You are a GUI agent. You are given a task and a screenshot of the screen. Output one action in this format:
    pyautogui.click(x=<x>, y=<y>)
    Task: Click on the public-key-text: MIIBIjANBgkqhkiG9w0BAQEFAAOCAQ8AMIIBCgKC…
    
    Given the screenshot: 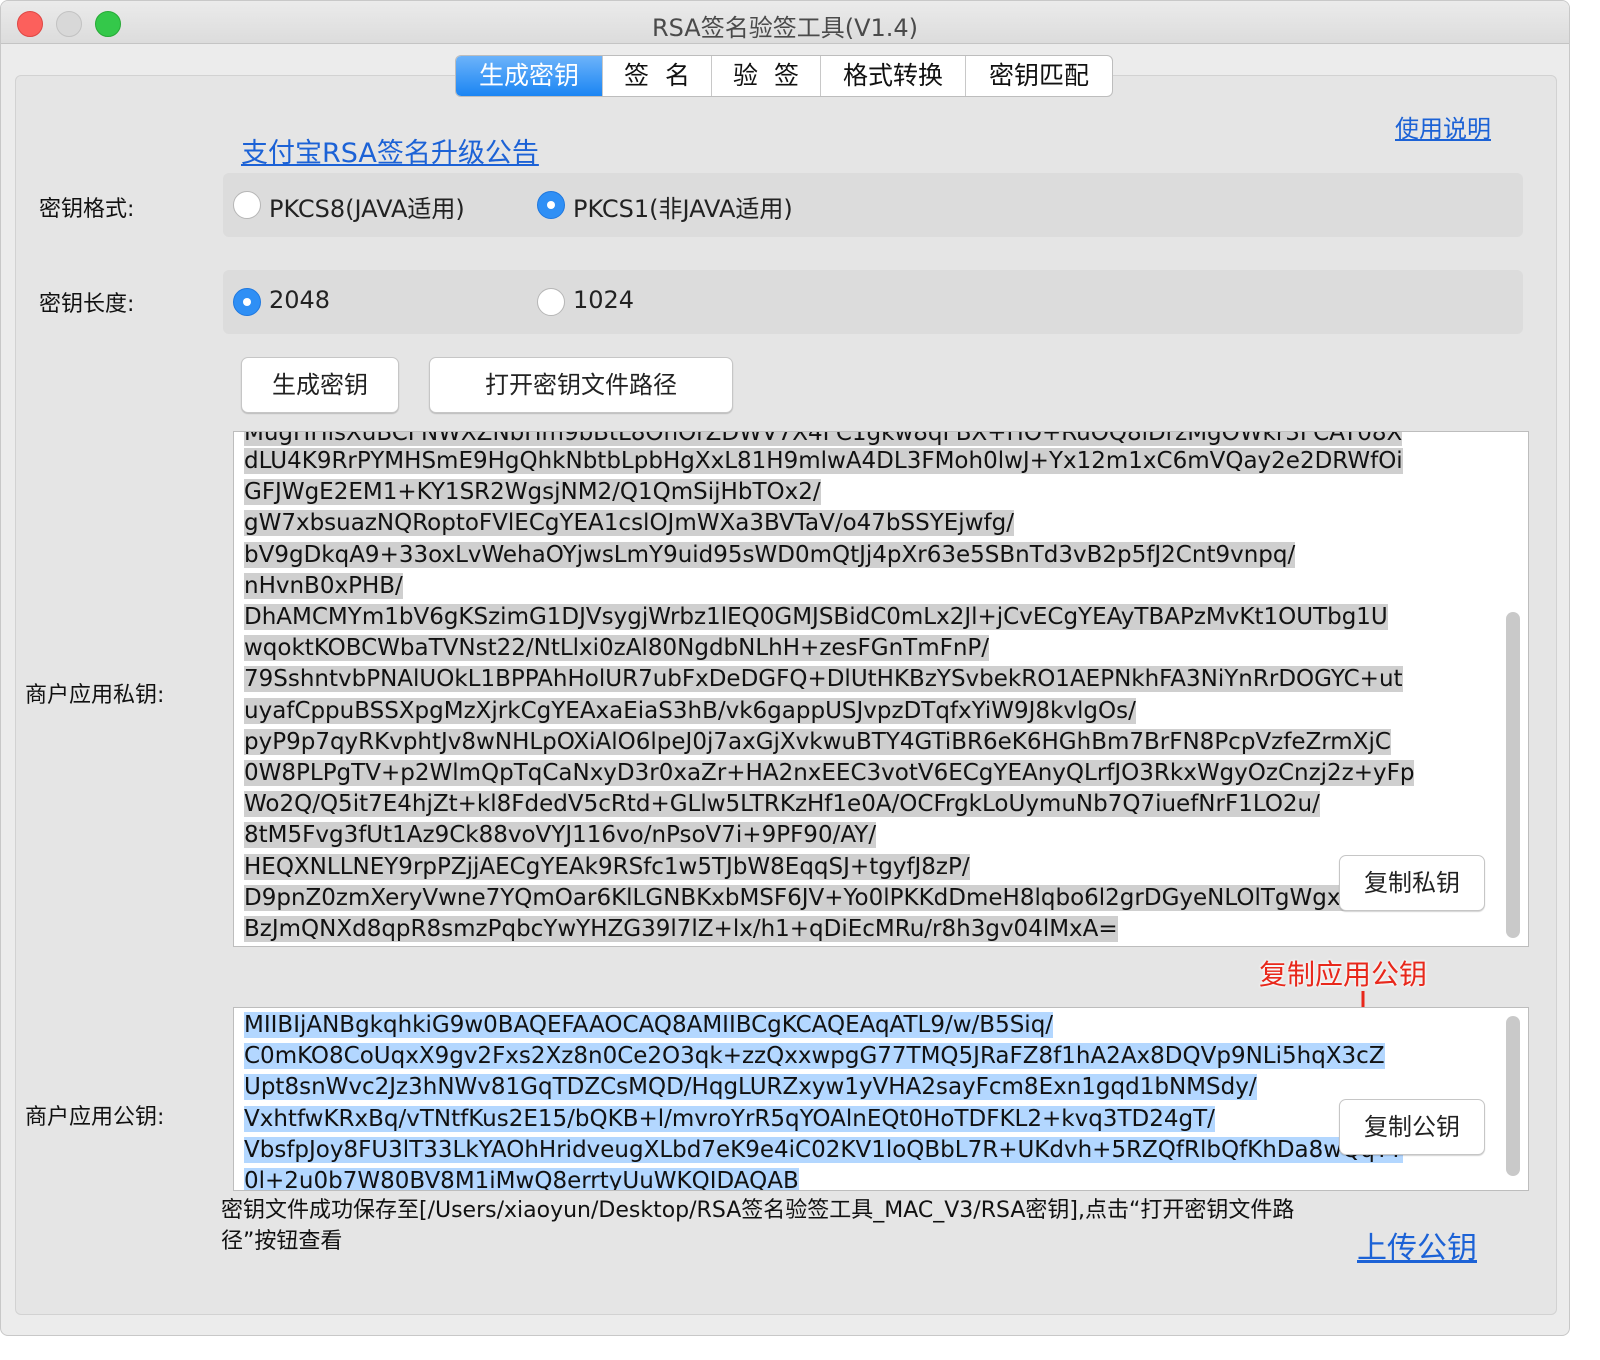 What is the action you would take?
    pyautogui.click(x=823, y=1101)
    